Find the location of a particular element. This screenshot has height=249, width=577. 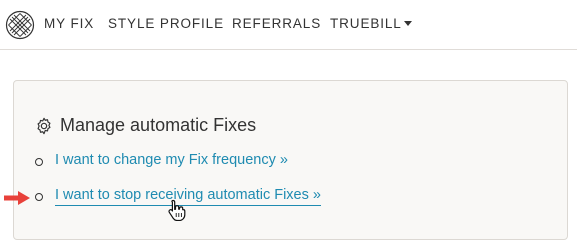

nav-item-referrals: REFERRALS is located at coordinates (276, 23).